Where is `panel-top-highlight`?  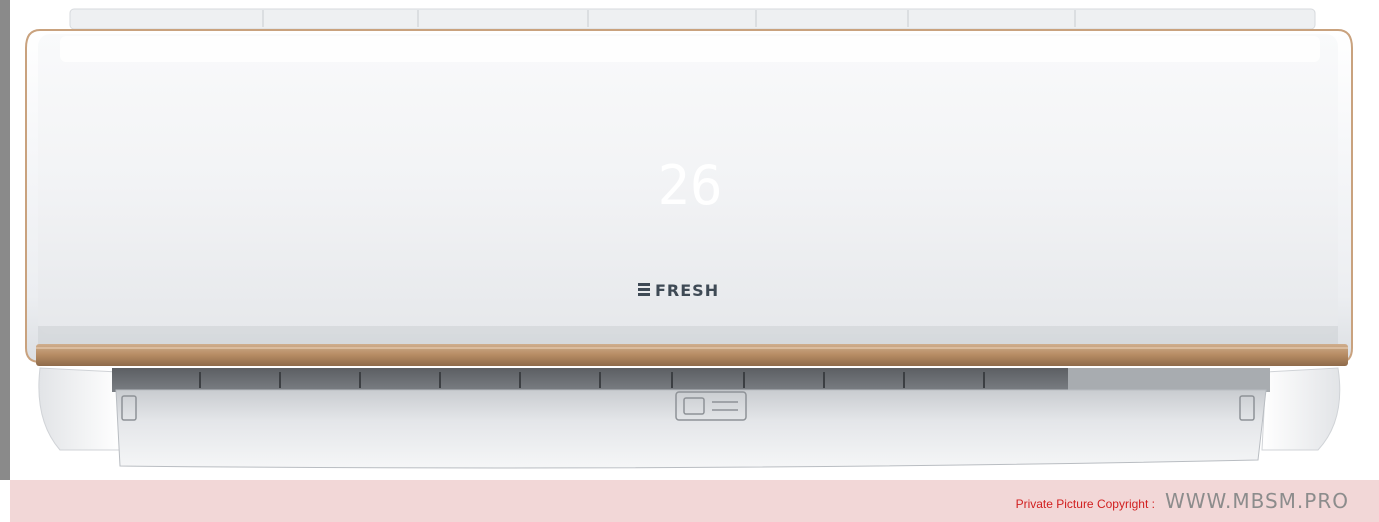 panel-top-highlight is located at coordinates (690, 49).